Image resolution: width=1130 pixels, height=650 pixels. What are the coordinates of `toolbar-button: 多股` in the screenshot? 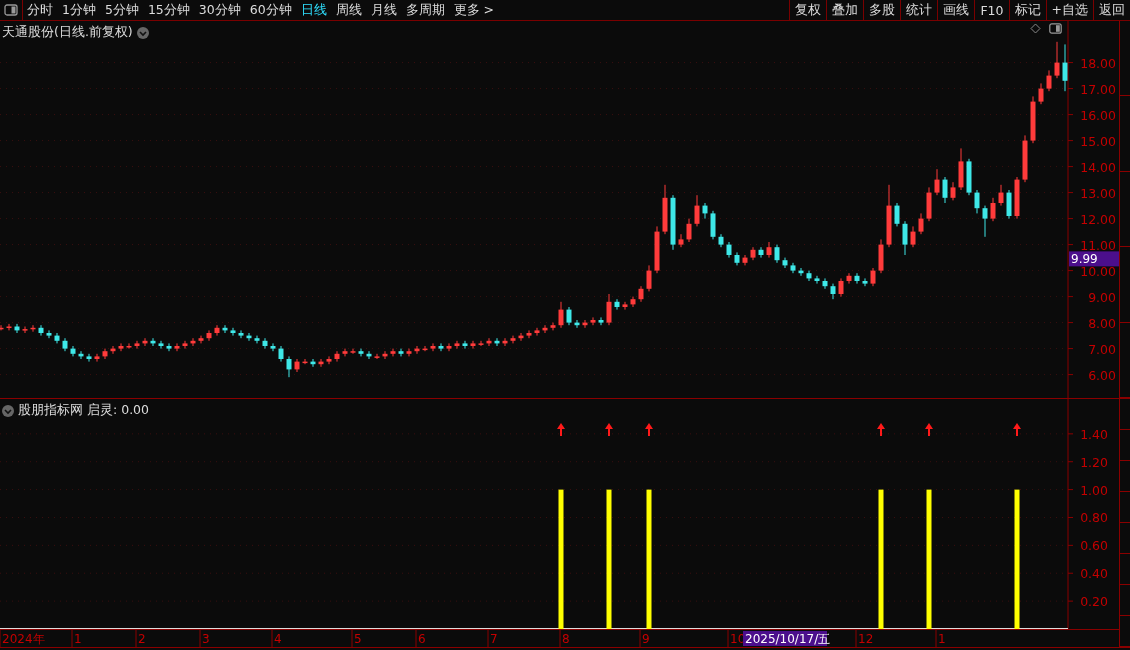 It's located at (882, 10).